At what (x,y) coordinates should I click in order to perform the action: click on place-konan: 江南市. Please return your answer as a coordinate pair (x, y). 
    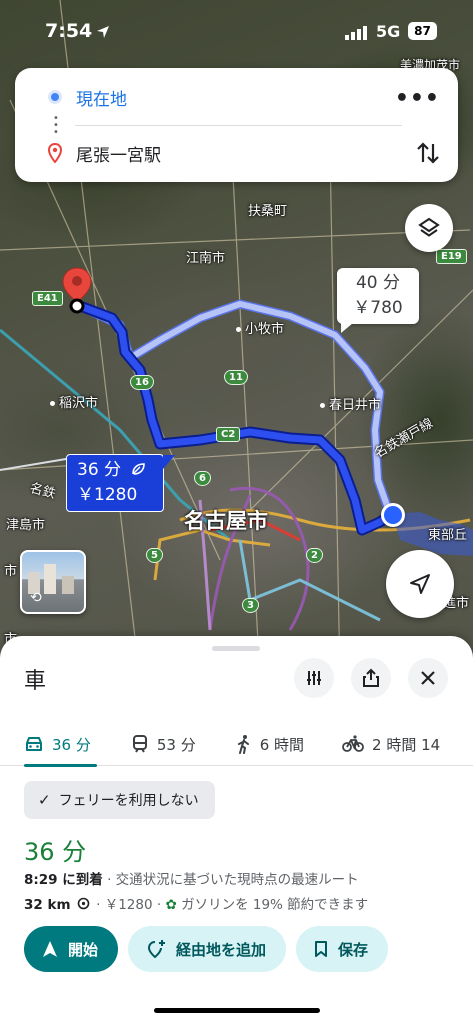
    Looking at the image, I should click on (206, 258).